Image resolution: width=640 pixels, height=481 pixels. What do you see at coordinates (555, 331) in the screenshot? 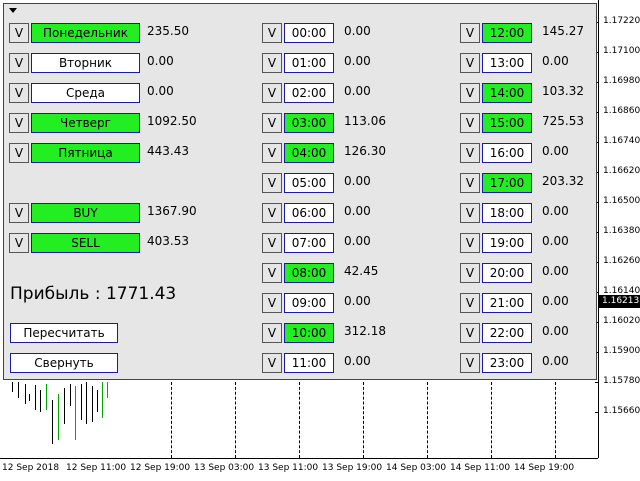
I see `hour-2200-value: 0.00` at bounding box center [555, 331].